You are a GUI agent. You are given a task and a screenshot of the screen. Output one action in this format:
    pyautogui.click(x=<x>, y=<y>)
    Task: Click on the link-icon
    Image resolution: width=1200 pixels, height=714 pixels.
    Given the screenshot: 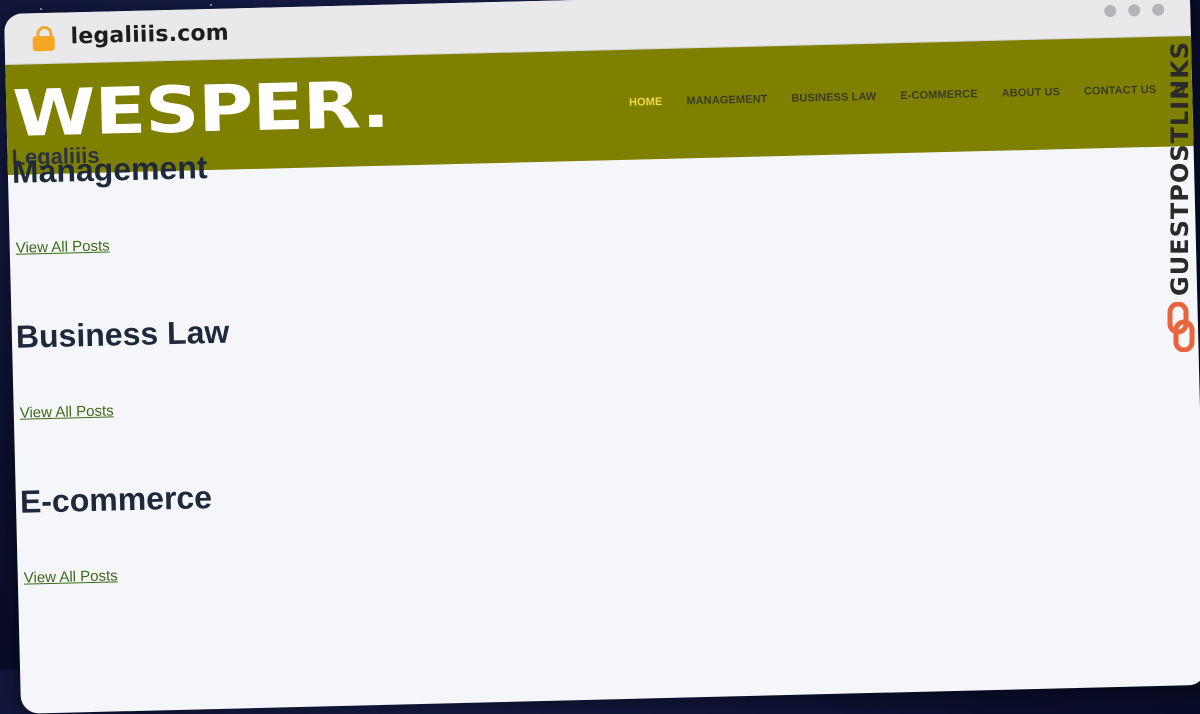 What is the action you would take?
    pyautogui.click(x=1181, y=327)
    